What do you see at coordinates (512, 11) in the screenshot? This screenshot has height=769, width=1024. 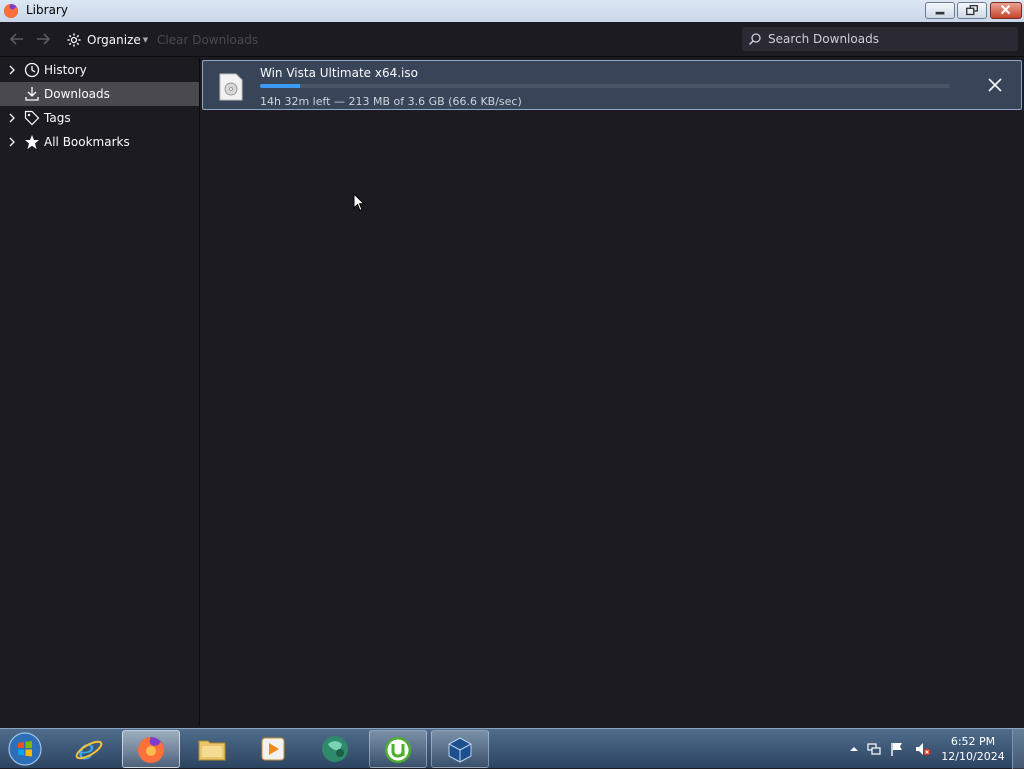 I see `title-bar: Library` at bounding box center [512, 11].